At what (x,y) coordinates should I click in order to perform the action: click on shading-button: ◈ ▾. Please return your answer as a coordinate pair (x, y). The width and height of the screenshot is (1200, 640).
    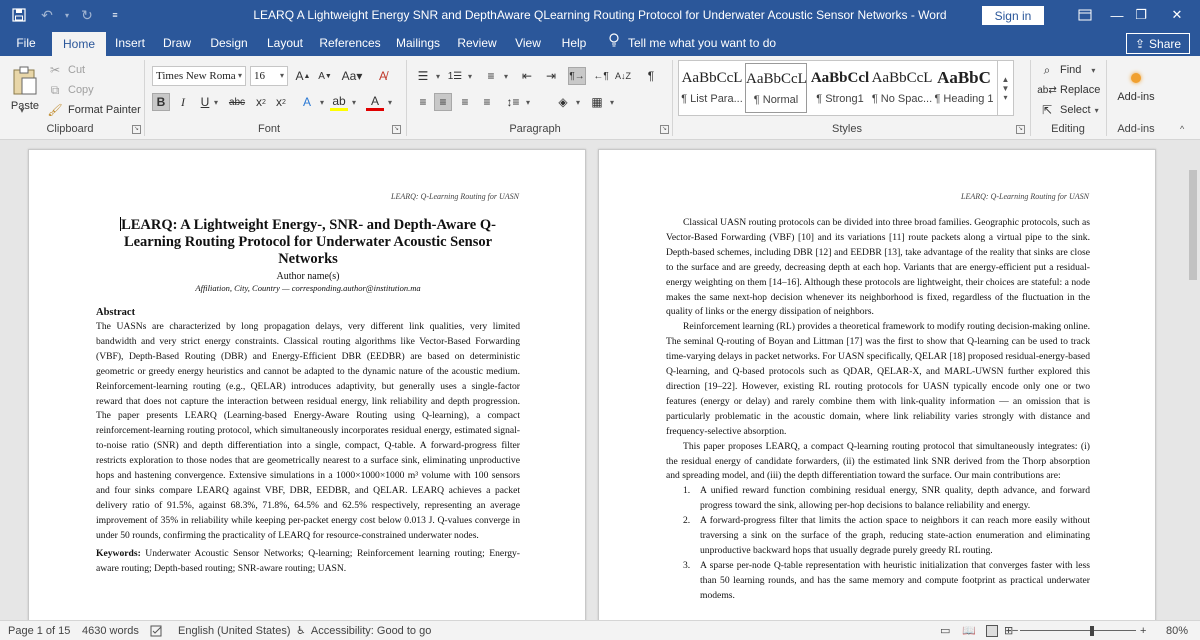
    Looking at the image, I should click on (567, 102).